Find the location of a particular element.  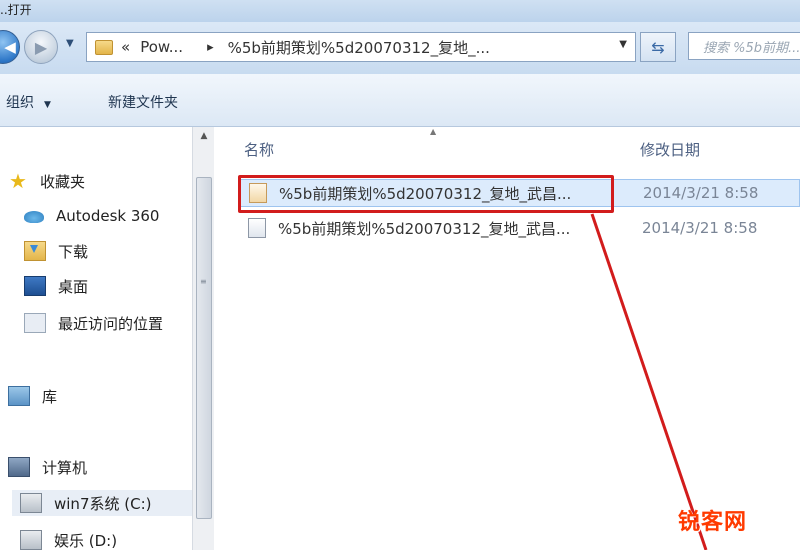

refresh-button: ⇆ is located at coordinates (658, 47).